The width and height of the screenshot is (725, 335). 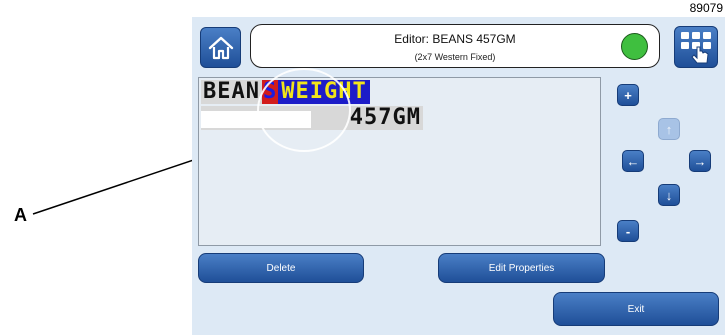 I want to click on menu-button, so click(x=696, y=47).